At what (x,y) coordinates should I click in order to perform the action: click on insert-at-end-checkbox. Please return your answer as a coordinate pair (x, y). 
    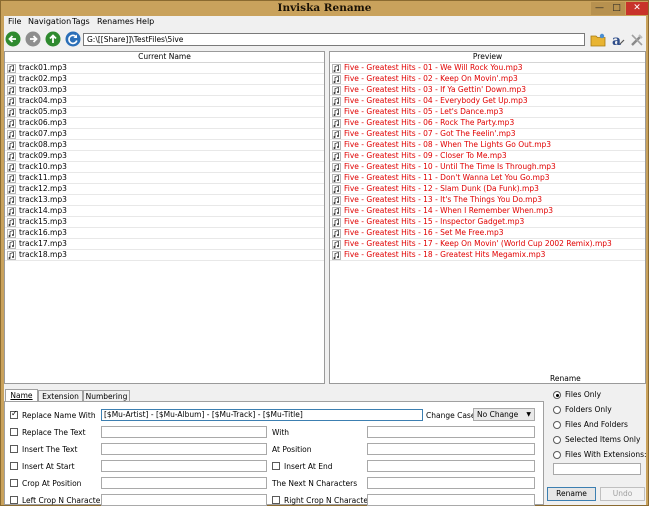
    Looking at the image, I should click on (276, 466).